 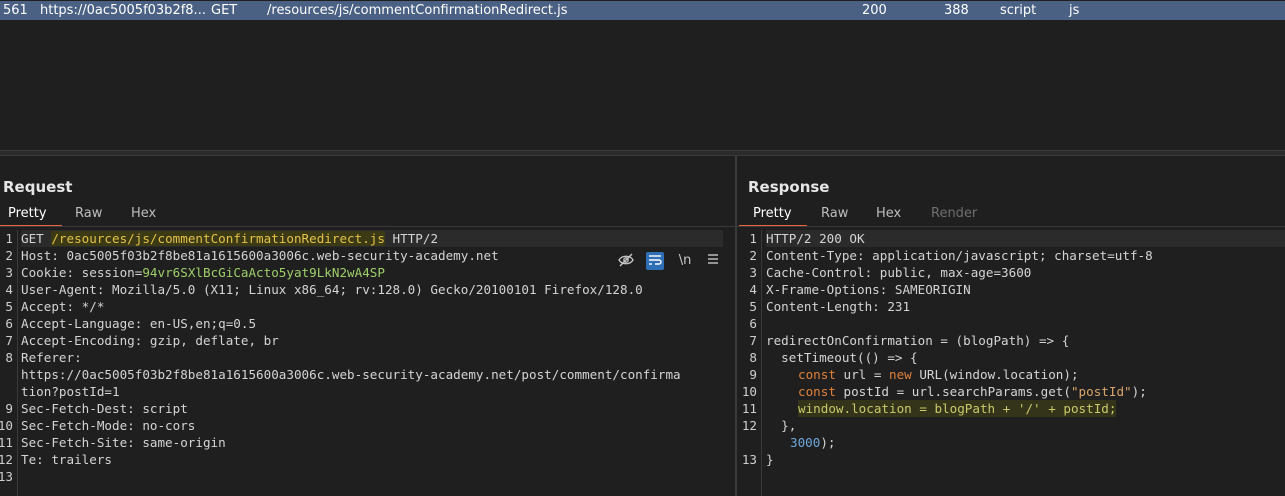 What do you see at coordinates (1074, 10) in the screenshot?
I see `row-ext: js` at bounding box center [1074, 10].